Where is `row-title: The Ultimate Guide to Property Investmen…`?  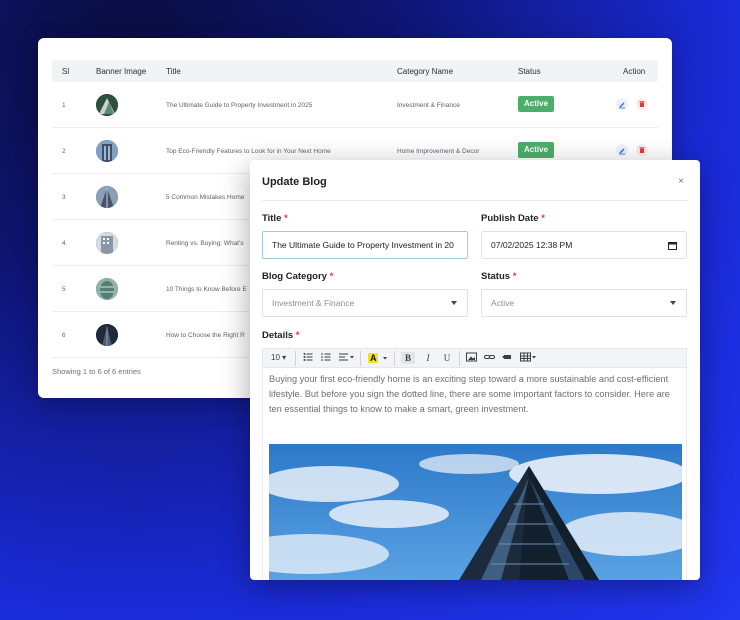
row-title: The Ultimate Guide to Property Investmen… is located at coordinates (239, 105).